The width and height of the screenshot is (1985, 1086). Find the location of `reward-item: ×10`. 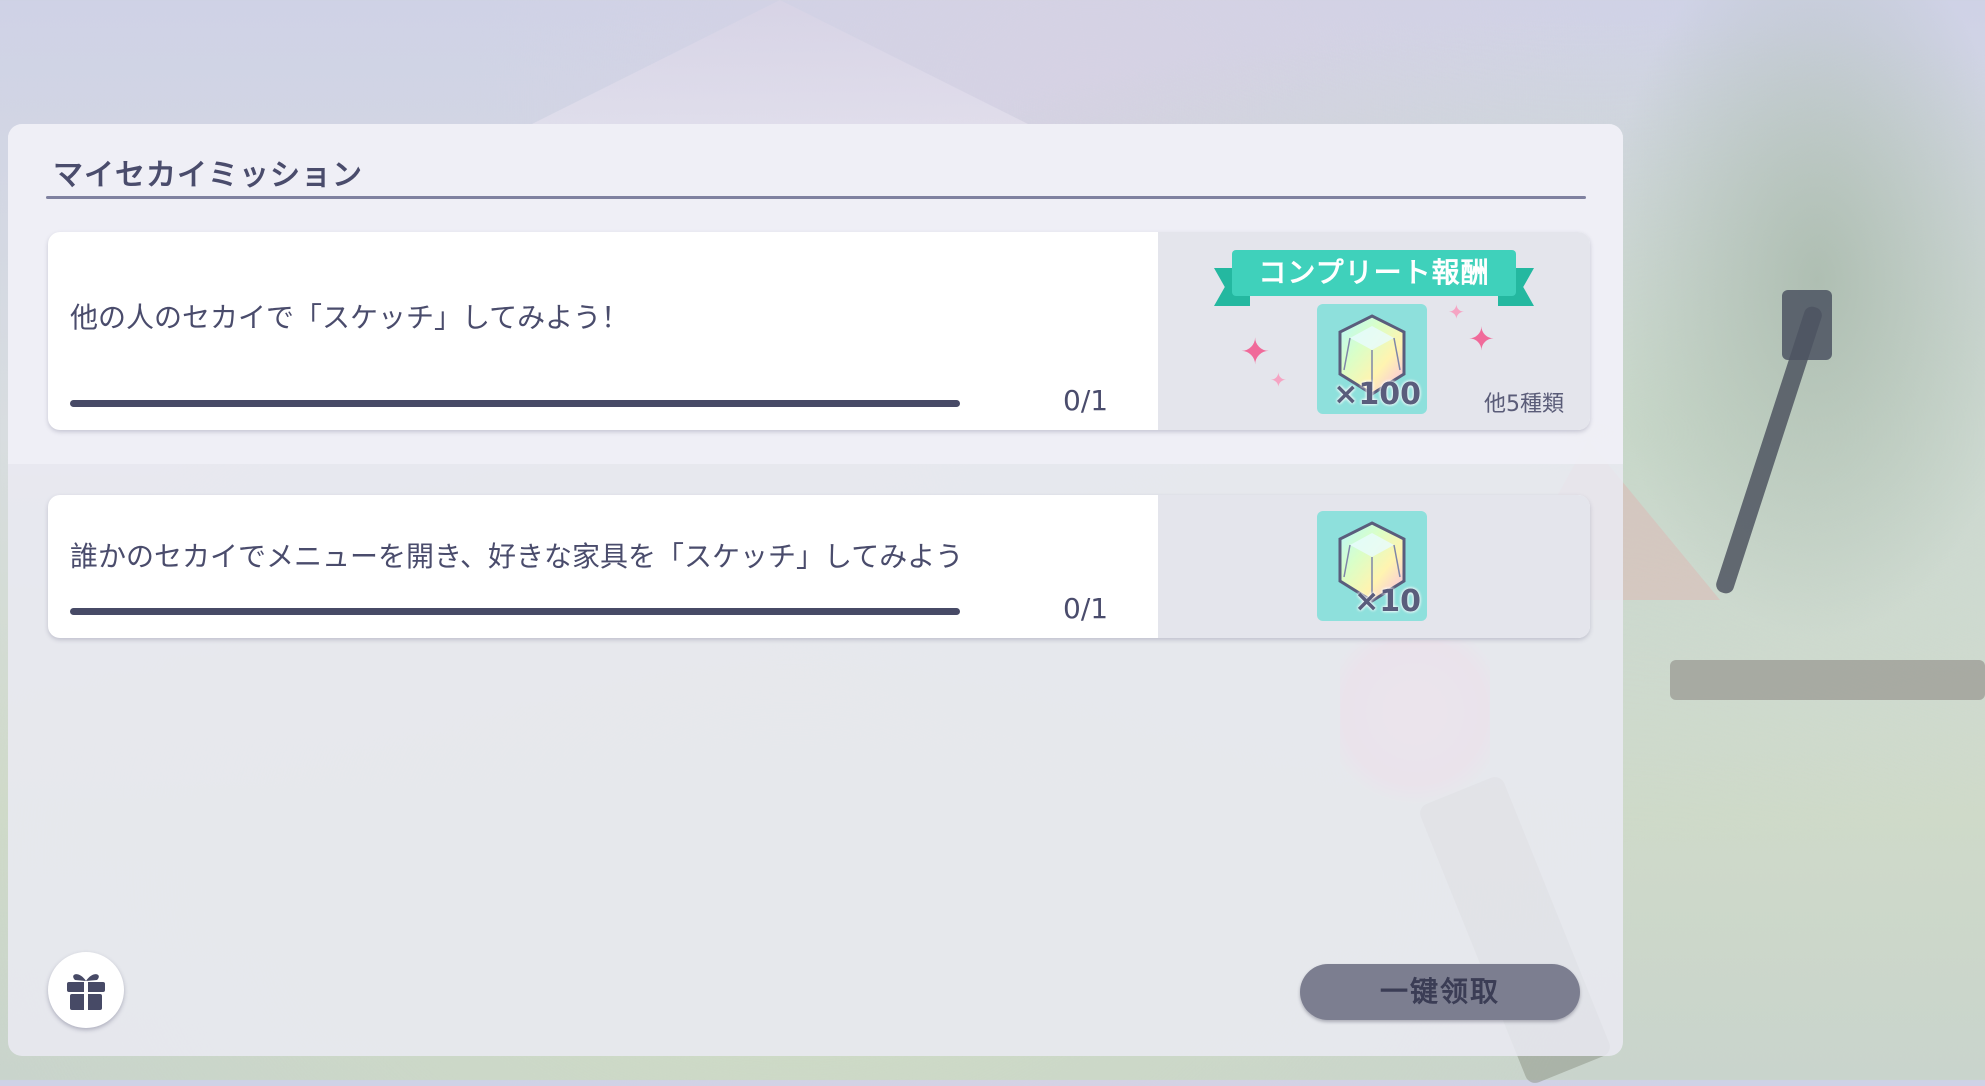

reward-item: ×10 is located at coordinates (1372, 566).